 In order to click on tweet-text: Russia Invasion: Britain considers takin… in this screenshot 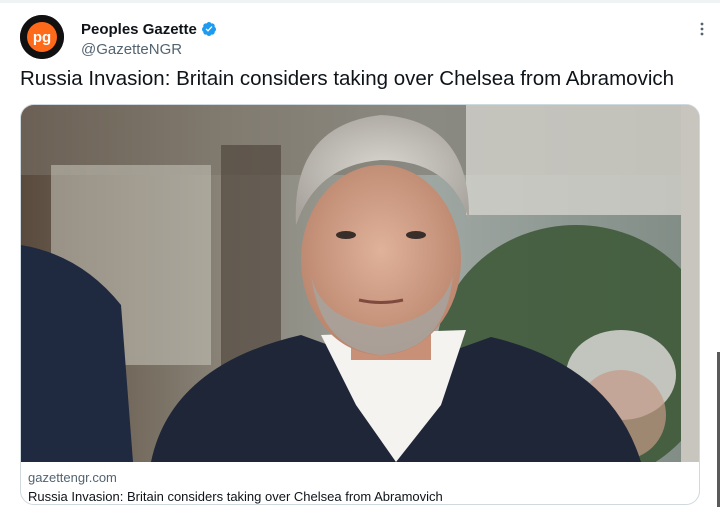, I will do `click(347, 78)`.